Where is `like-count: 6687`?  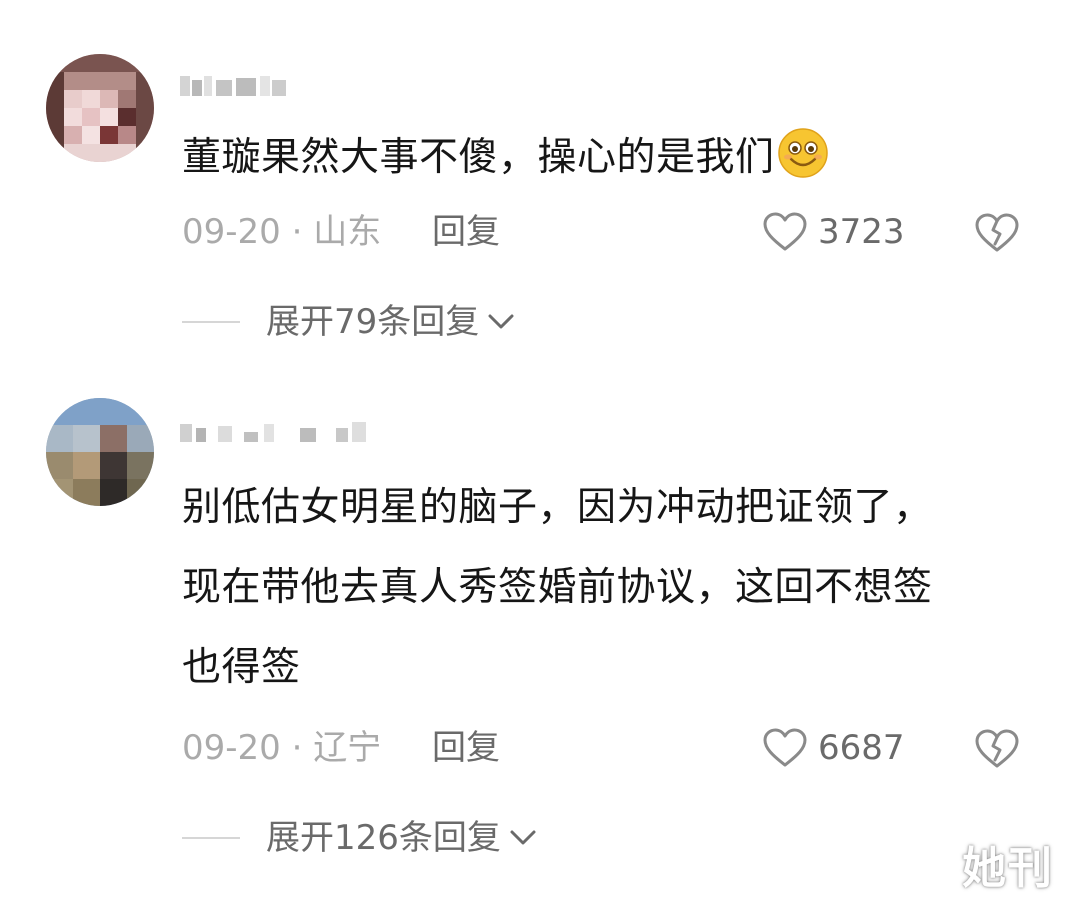
like-count: 6687 is located at coordinates (861, 748).